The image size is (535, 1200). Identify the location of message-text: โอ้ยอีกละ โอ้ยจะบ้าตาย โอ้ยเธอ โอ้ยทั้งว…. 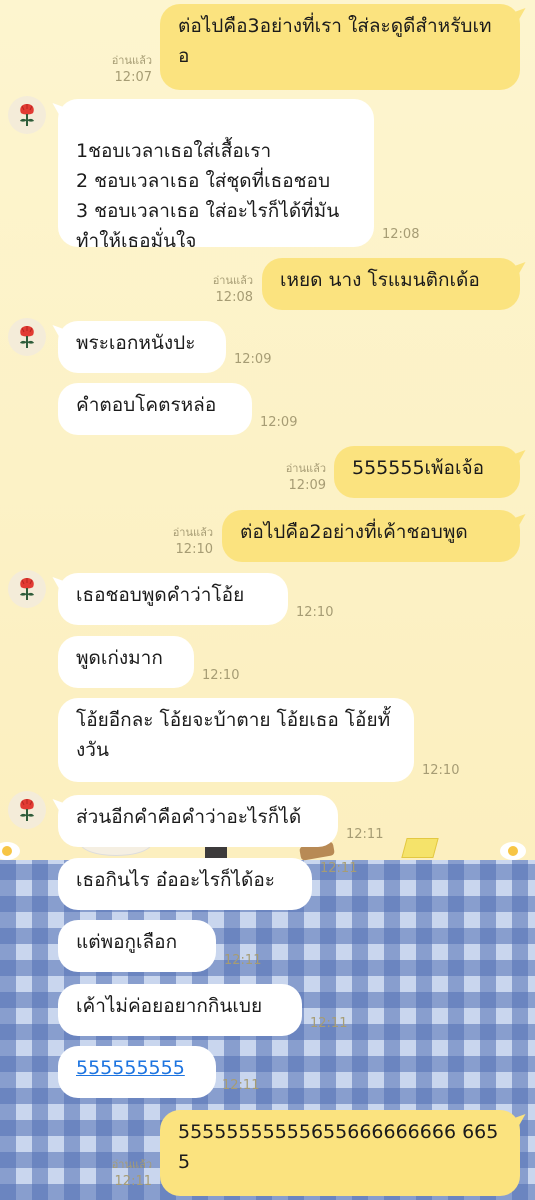
(233, 735).